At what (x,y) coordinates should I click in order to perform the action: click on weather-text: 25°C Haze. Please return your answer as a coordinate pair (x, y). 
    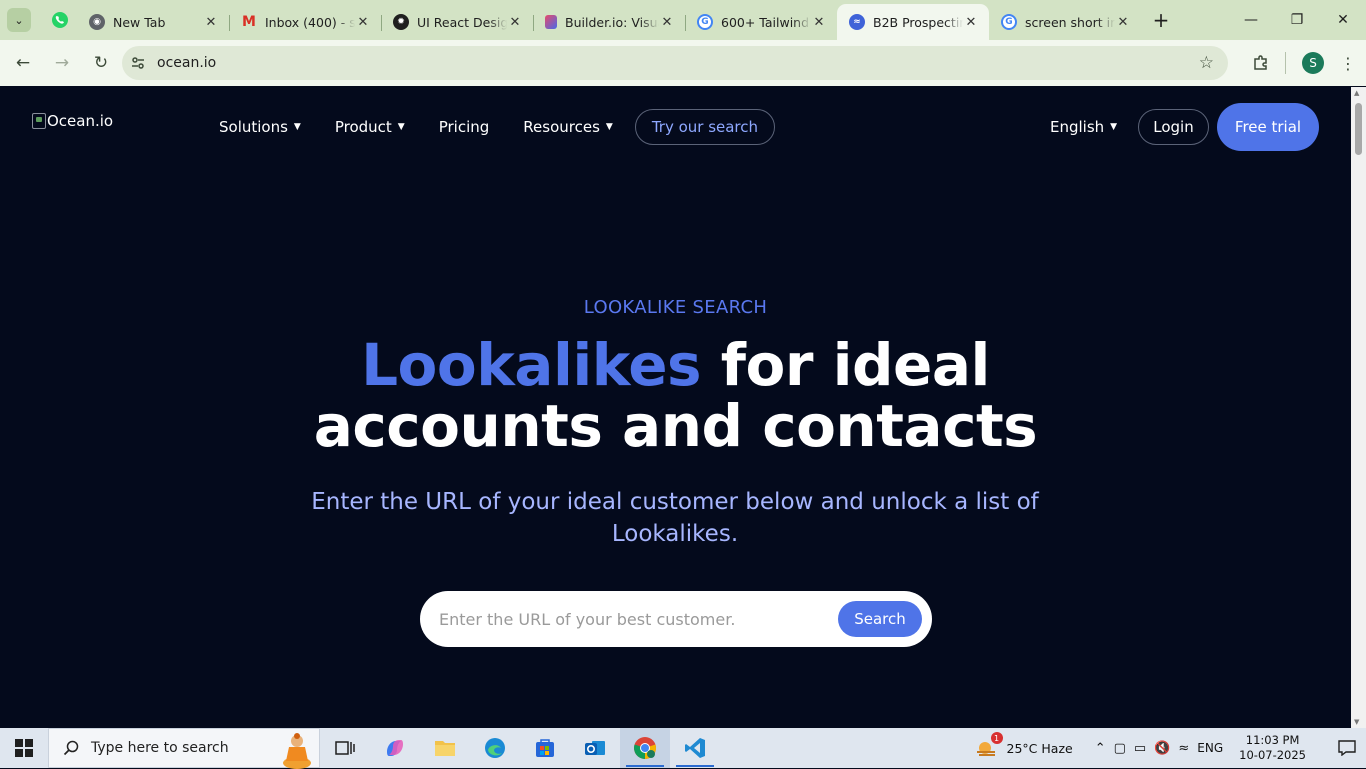
    Looking at the image, I should click on (1039, 748).